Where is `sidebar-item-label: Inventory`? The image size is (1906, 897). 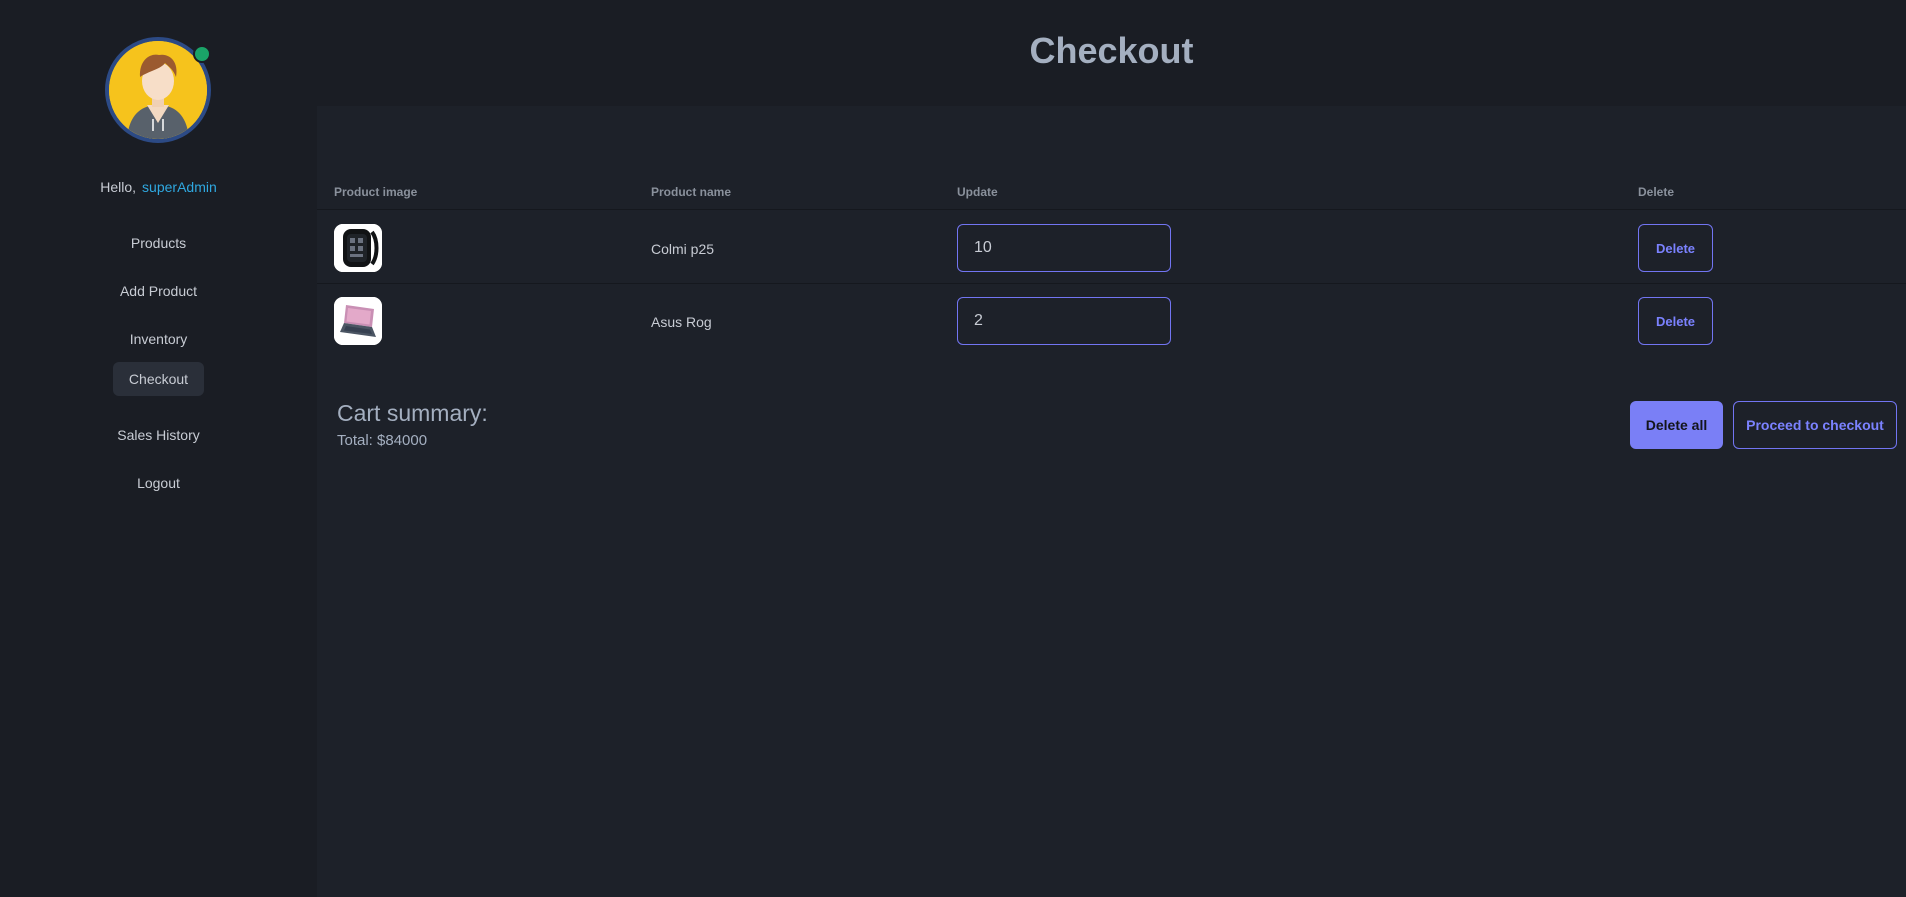 sidebar-item-label: Inventory is located at coordinates (158, 339).